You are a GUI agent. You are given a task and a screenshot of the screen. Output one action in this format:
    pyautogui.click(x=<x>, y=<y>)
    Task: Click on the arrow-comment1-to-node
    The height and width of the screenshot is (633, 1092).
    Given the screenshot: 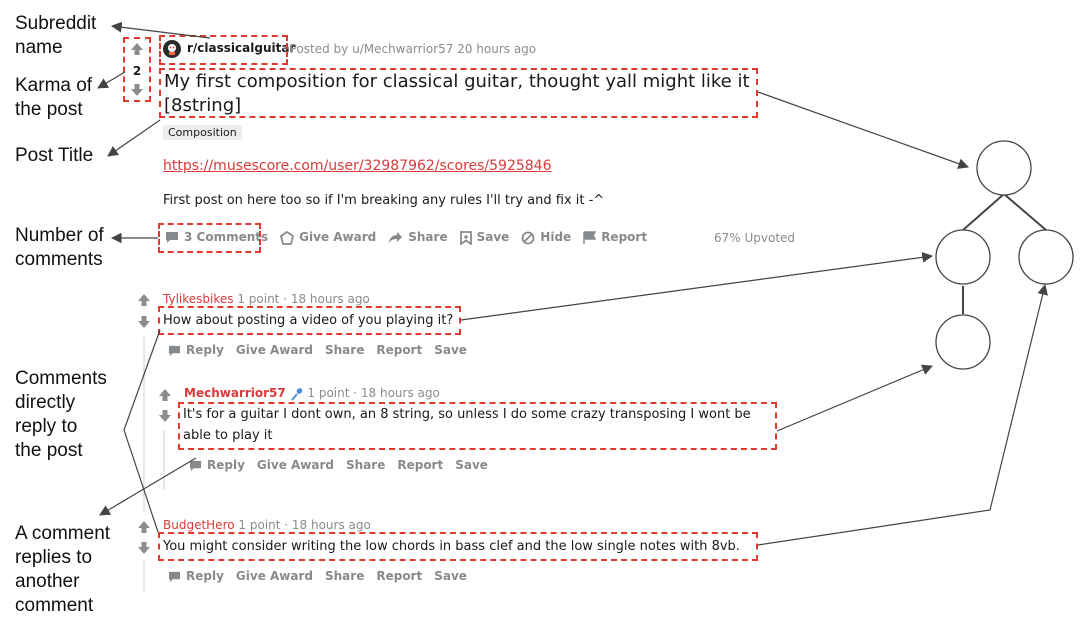 What is the action you would take?
    pyautogui.click(x=697, y=286)
    